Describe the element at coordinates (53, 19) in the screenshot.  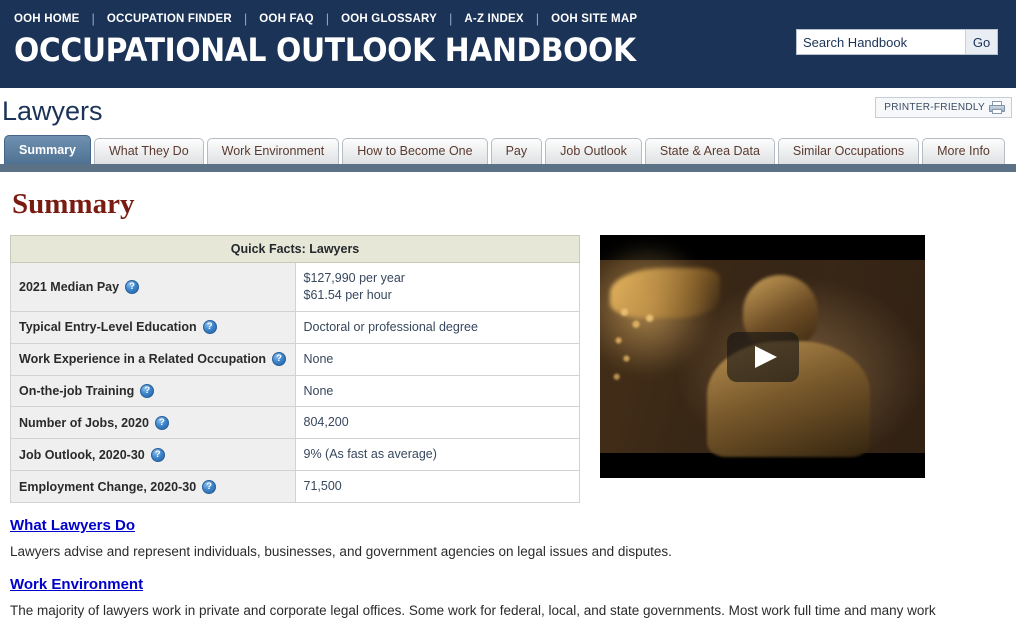
I see `nav-link-ooh-home: OOH HOME` at that location.